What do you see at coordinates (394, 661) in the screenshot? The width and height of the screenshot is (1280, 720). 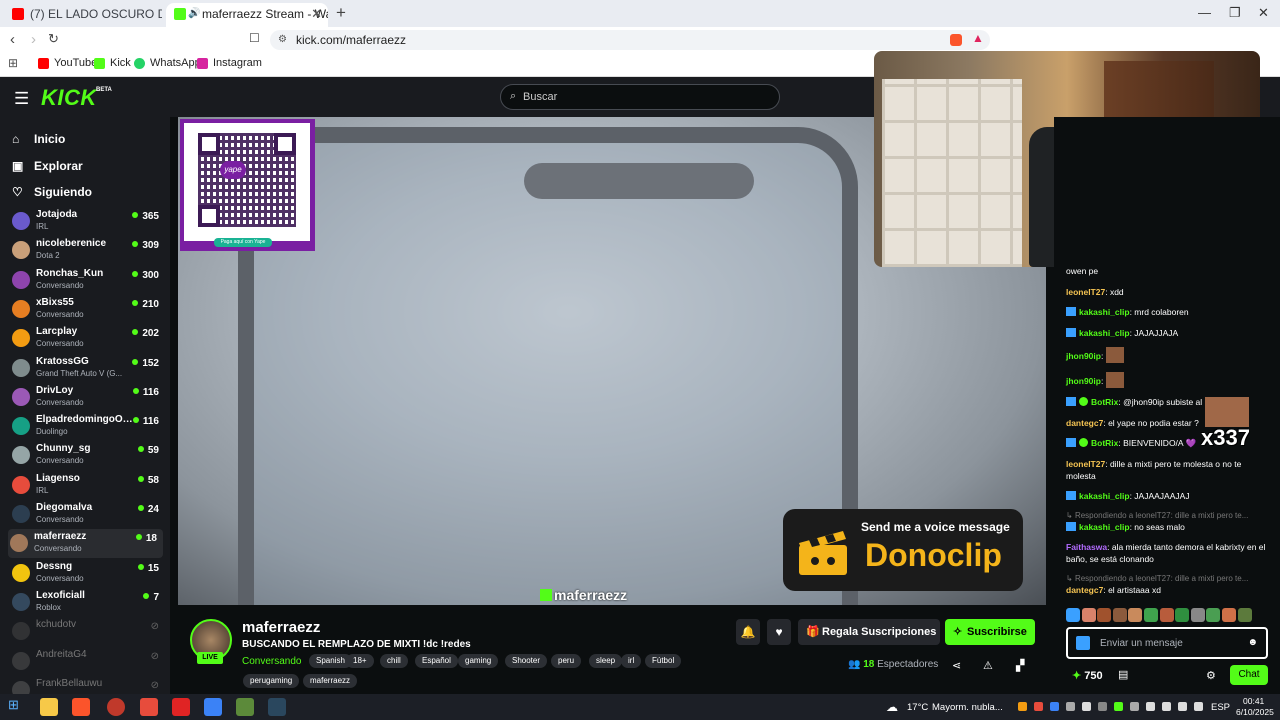 I see `stream-tag: chill` at bounding box center [394, 661].